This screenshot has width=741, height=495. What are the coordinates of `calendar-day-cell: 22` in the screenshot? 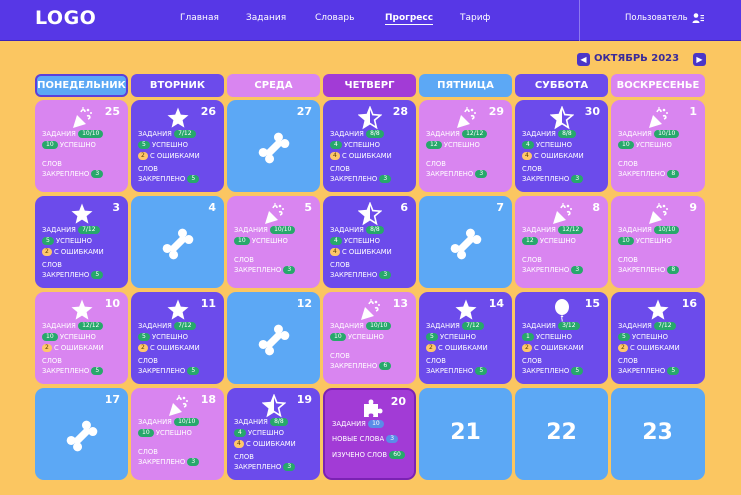 It's located at (561, 434).